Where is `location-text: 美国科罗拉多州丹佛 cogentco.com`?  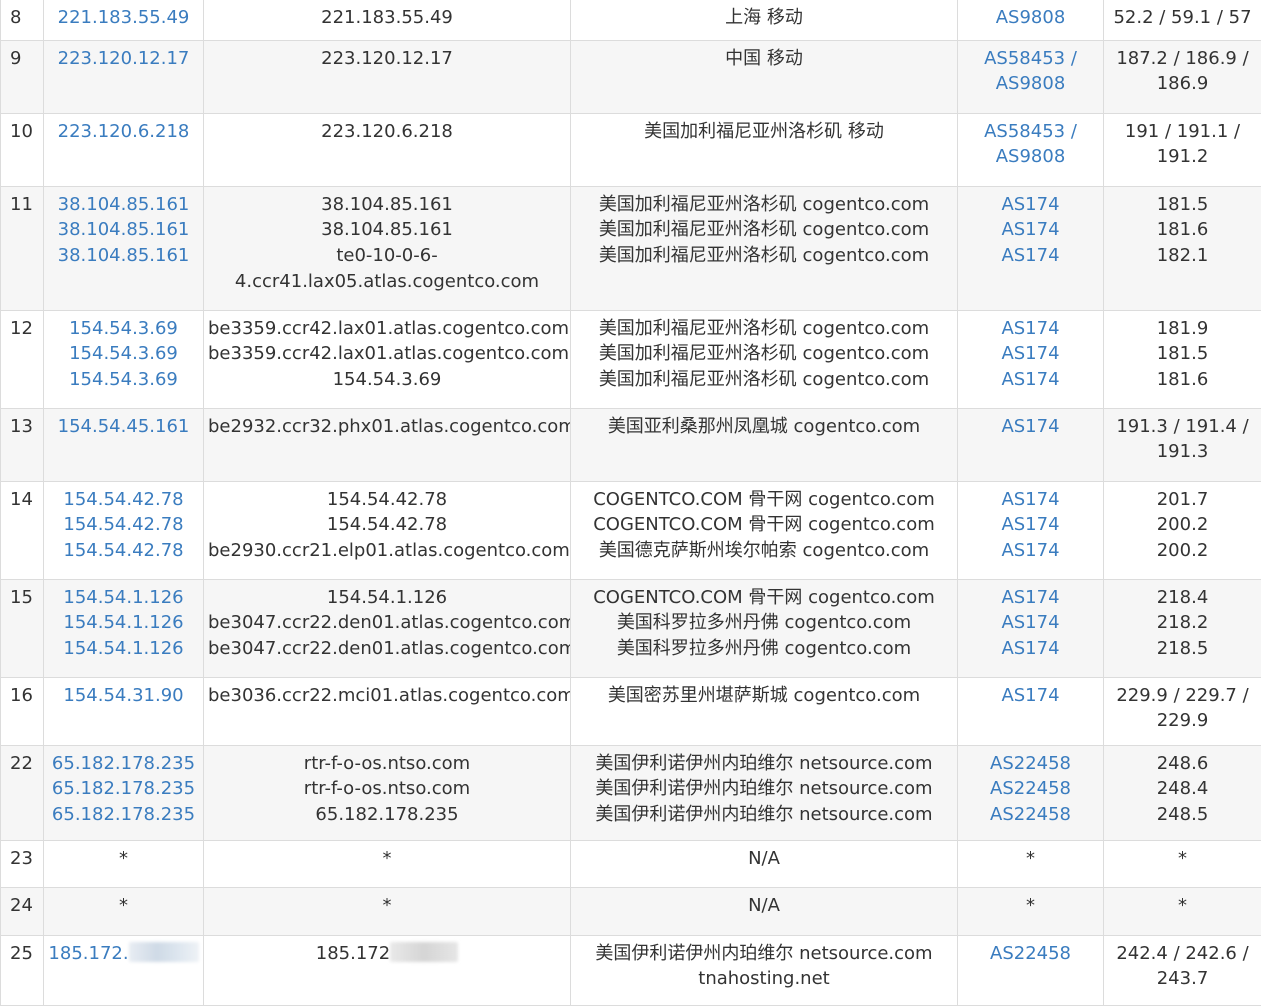
location-text: 美国科罗拉多州丹佛 cogentco.com is located at coordinates (764, 623).